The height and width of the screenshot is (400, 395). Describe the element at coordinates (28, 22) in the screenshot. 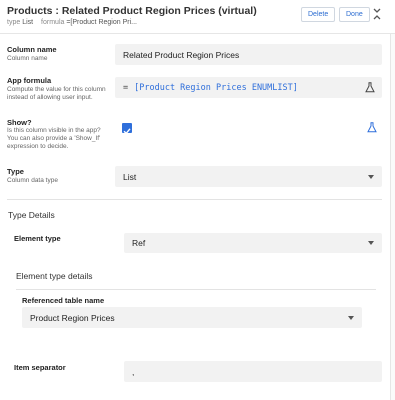

I see `type-meta-value: List` at that location.